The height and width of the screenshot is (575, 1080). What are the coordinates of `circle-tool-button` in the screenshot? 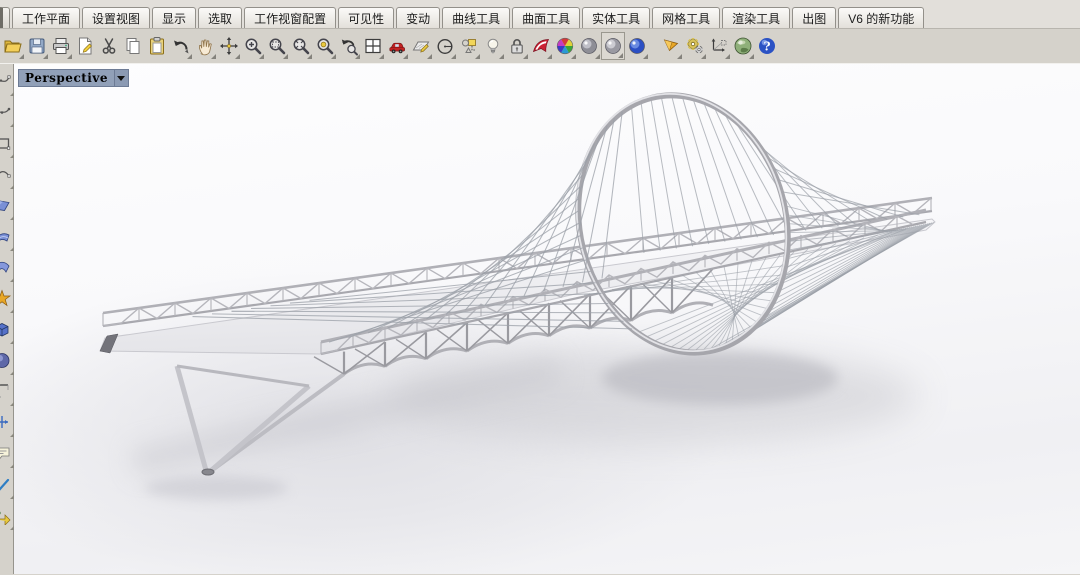 It's located at (445, 46).